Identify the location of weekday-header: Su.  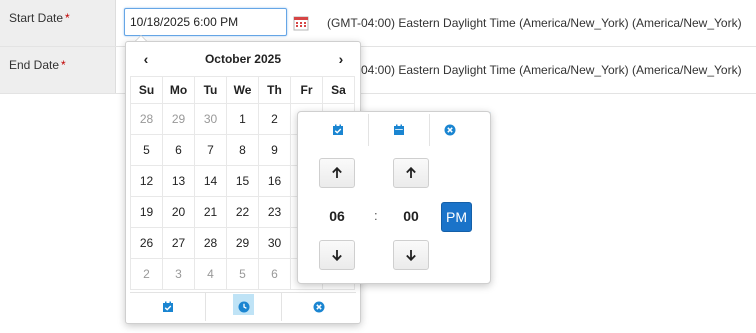
(146, 90).